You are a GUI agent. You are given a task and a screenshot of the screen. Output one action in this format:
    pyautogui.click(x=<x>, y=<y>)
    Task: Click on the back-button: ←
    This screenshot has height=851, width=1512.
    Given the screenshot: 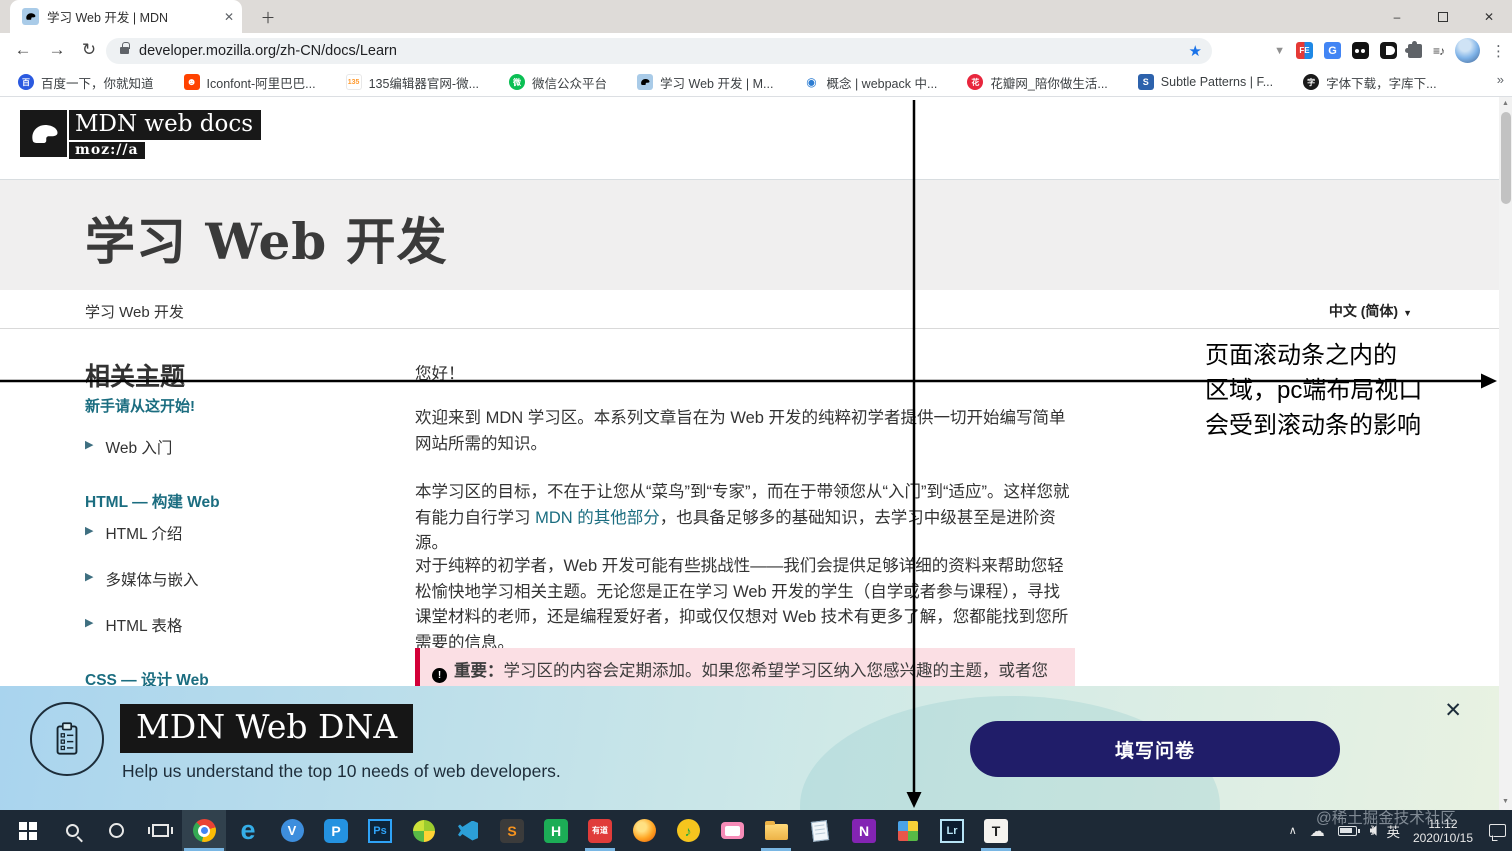 What is the action you would take?
    pyautogui.click(x=23, y=50)
    